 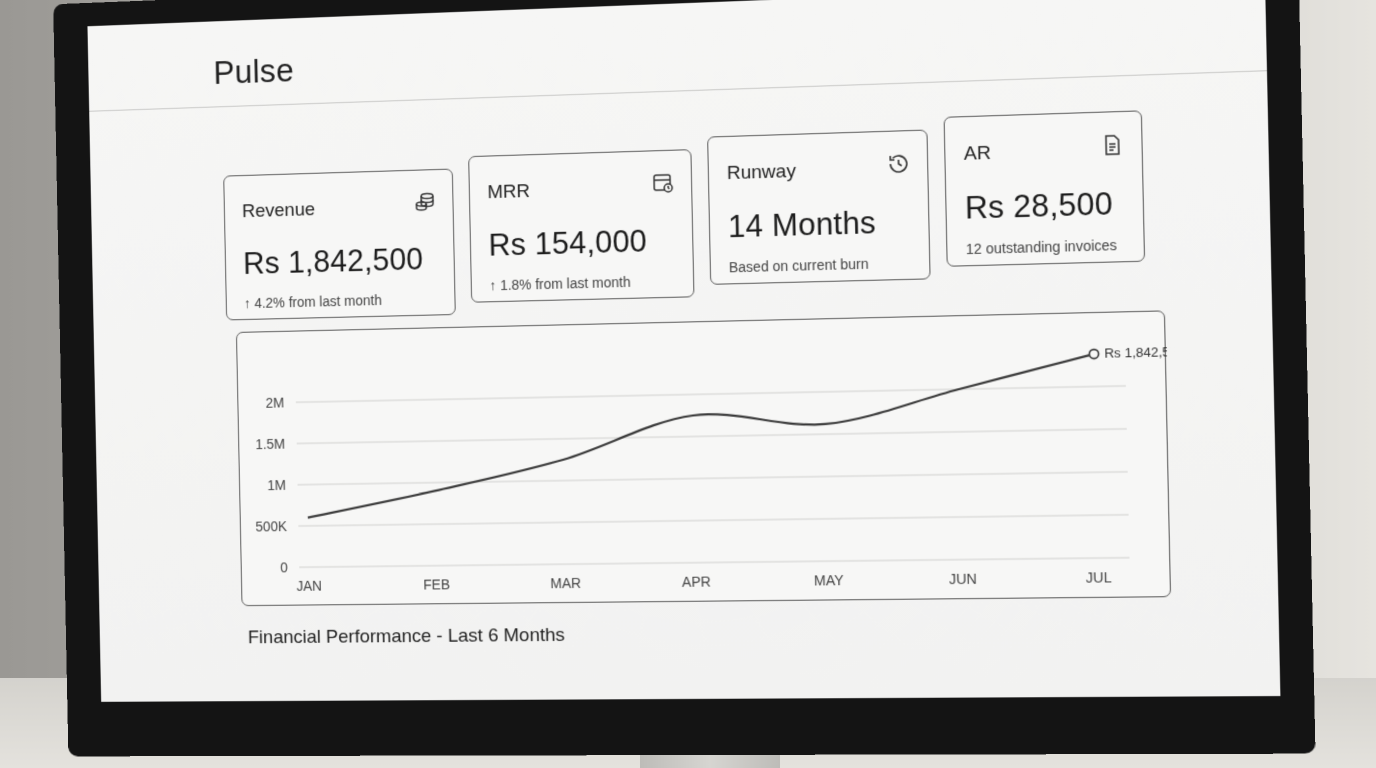 What do you see at coordinates (1041, 247) in the screenshot?
I see `card-subtext: 12 outstanding invoices` at bounding box center [1041, 247].